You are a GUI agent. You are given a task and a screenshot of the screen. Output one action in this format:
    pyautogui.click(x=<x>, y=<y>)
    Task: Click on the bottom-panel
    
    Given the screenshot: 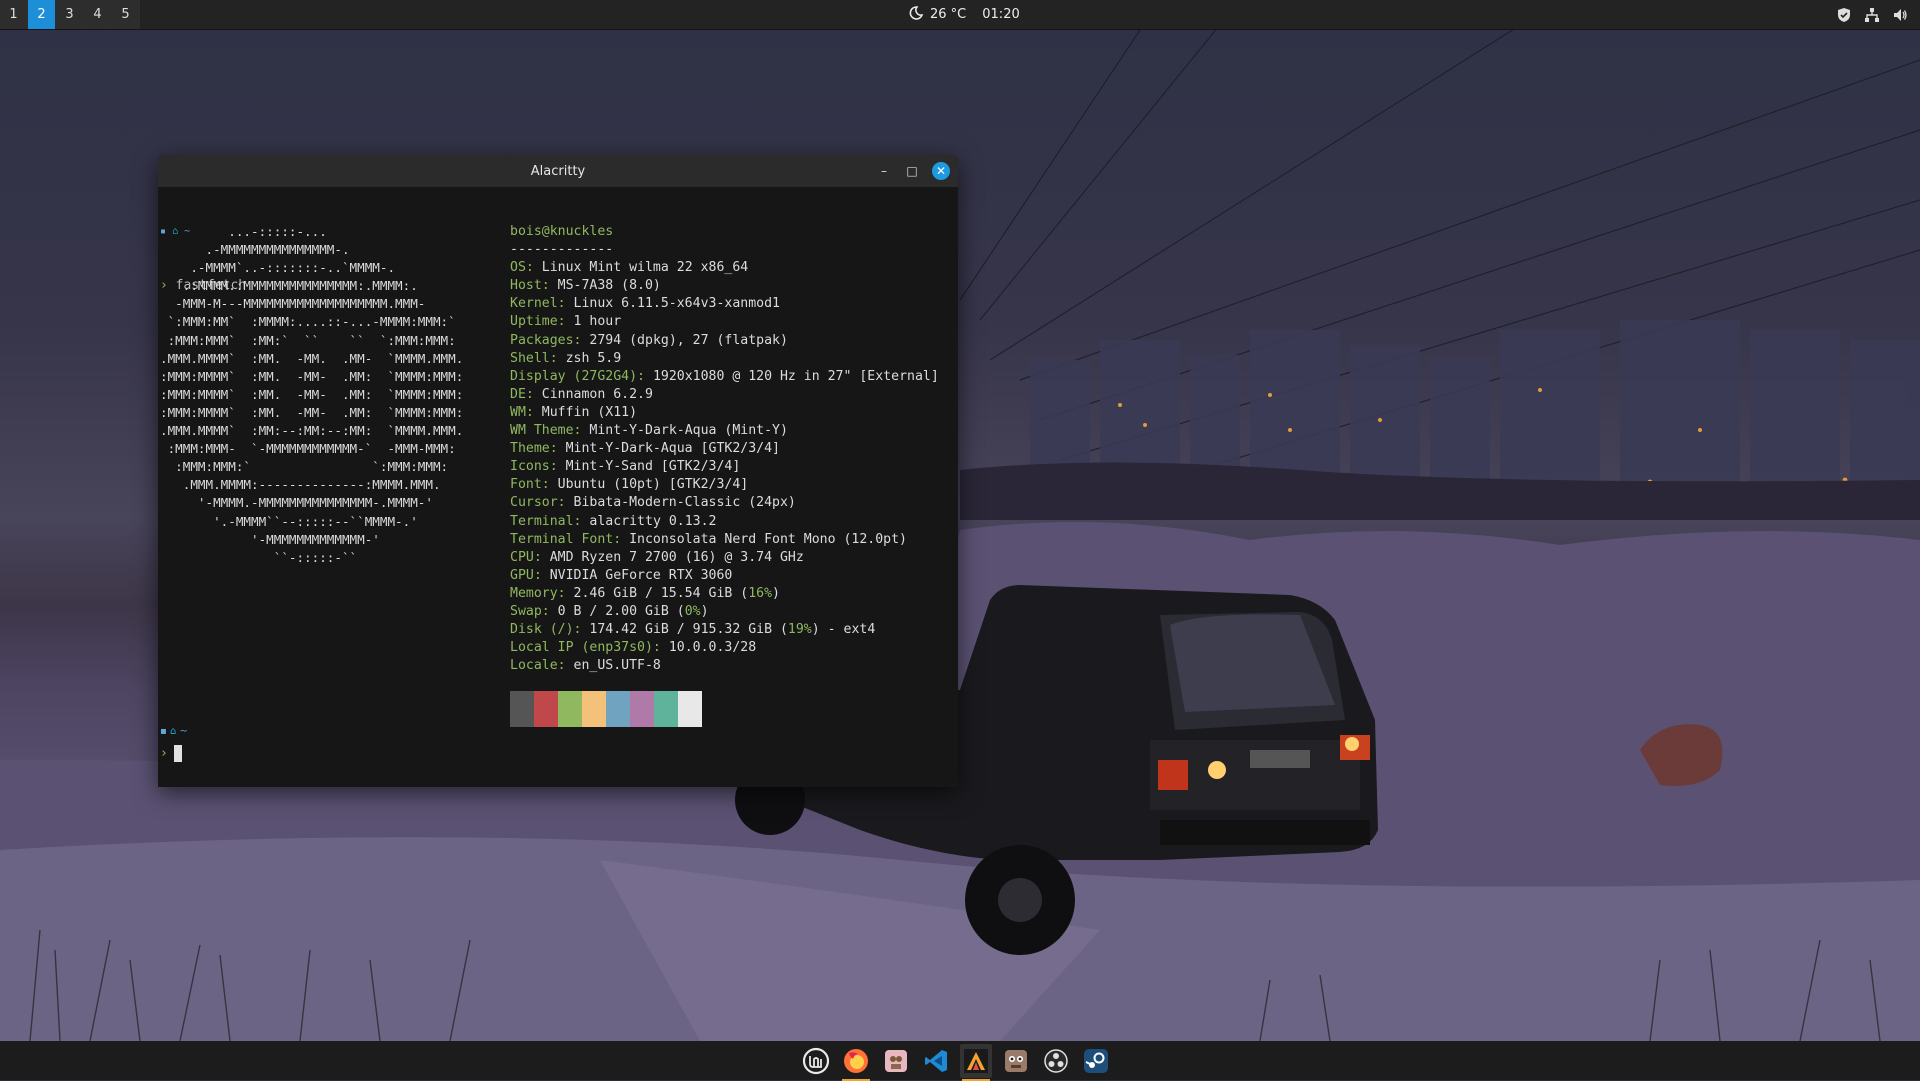 What is the action you would take?
    pyautogui.click(x=960, y=1061)
    